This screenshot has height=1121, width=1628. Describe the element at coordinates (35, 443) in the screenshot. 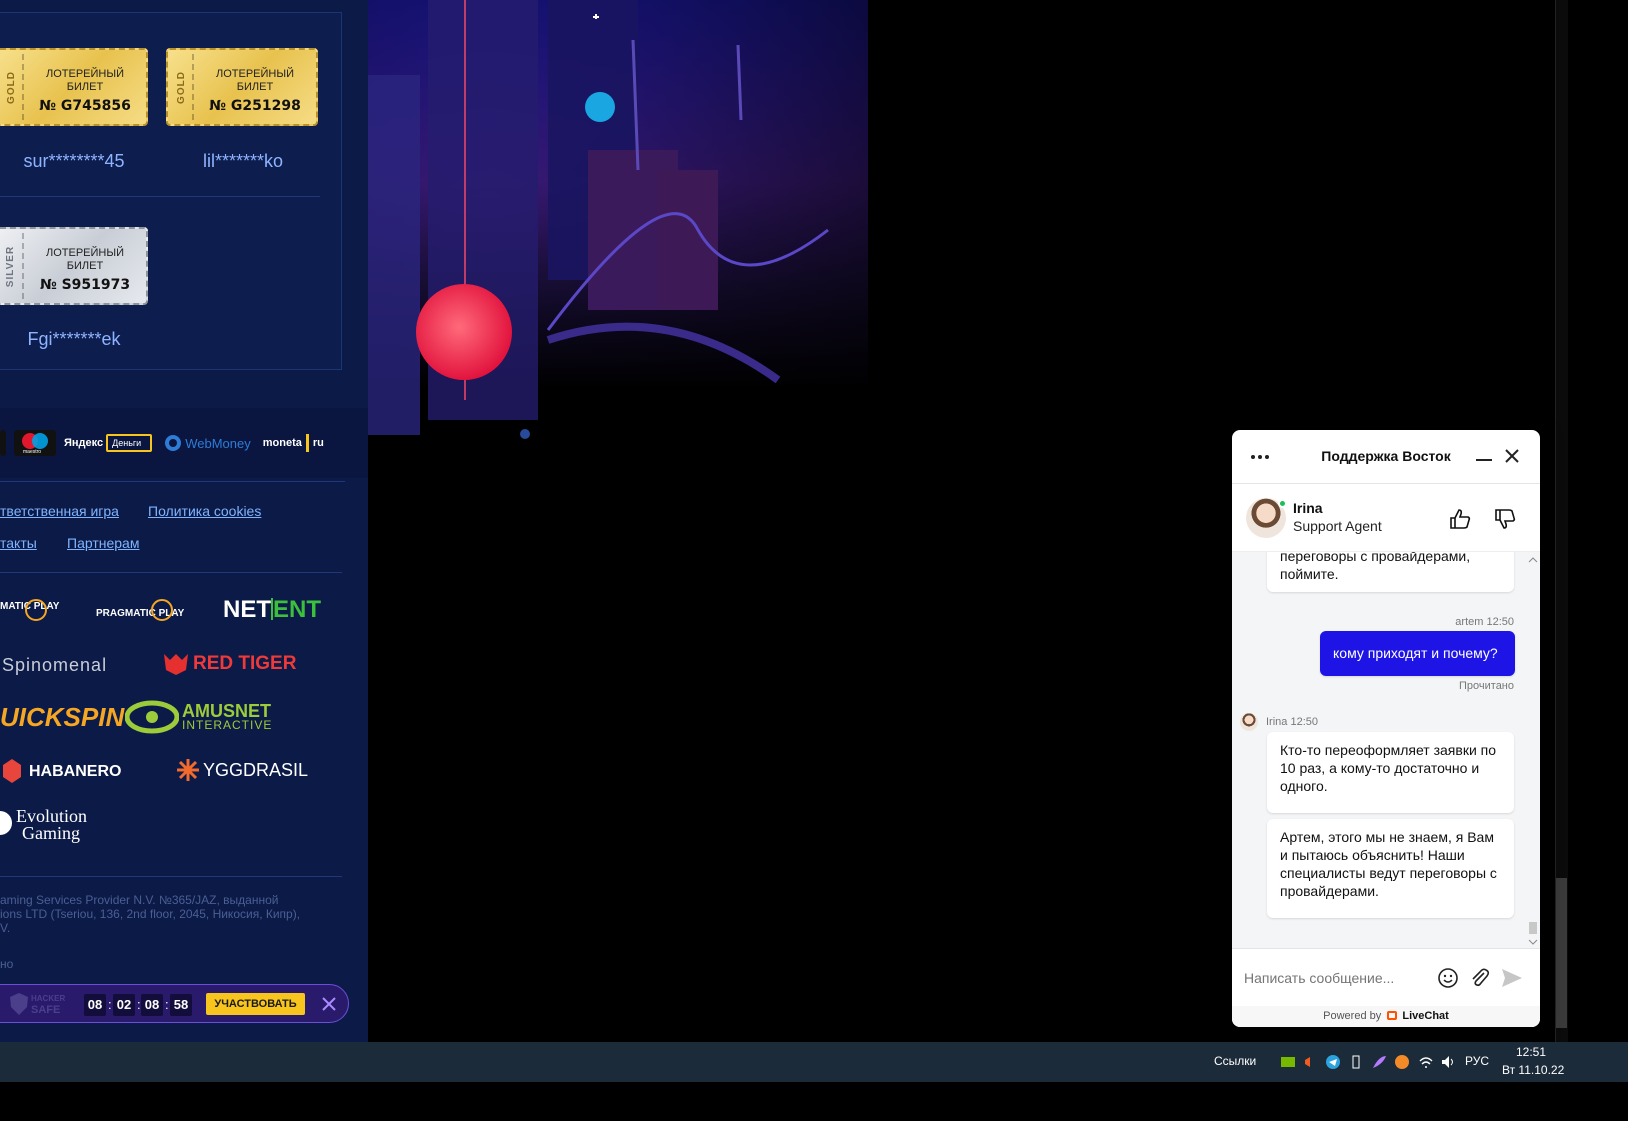

I see `maestro-logo: maestro` at that location.